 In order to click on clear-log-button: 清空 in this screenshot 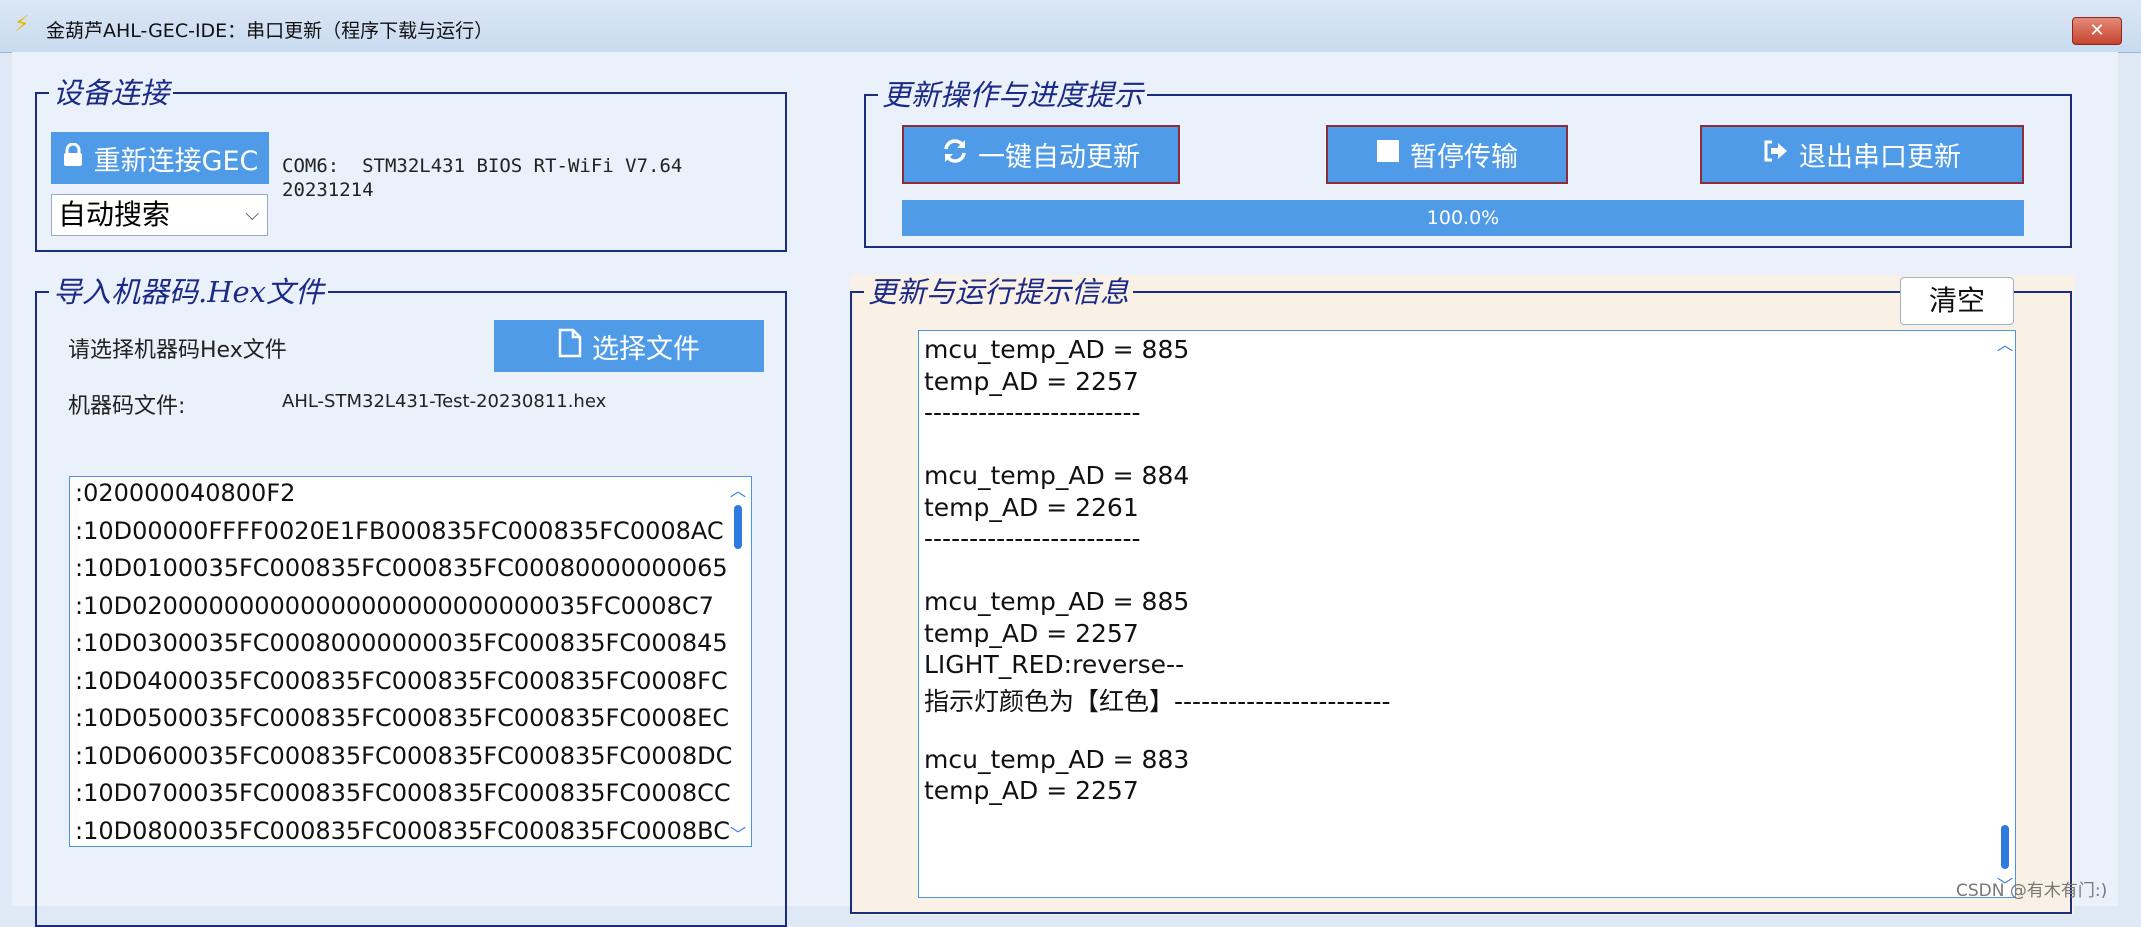, I will do `click(1957, 301)`.